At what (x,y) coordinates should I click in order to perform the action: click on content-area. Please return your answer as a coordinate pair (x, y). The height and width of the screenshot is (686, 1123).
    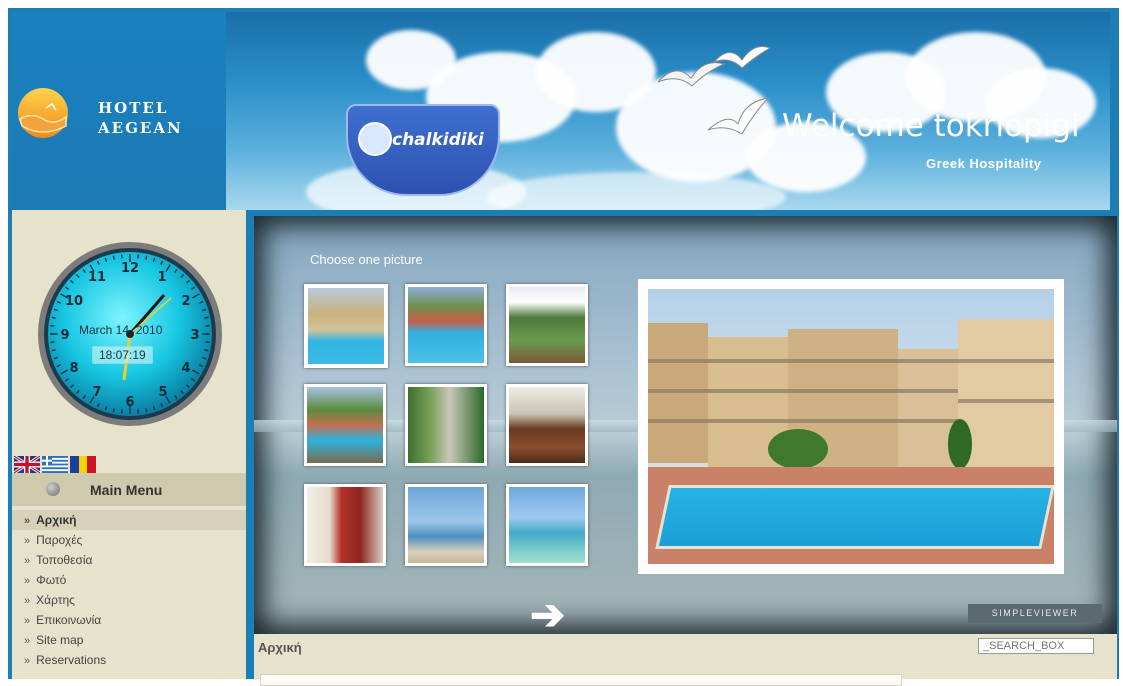
    Looking at the image, I should click on (685, 669).